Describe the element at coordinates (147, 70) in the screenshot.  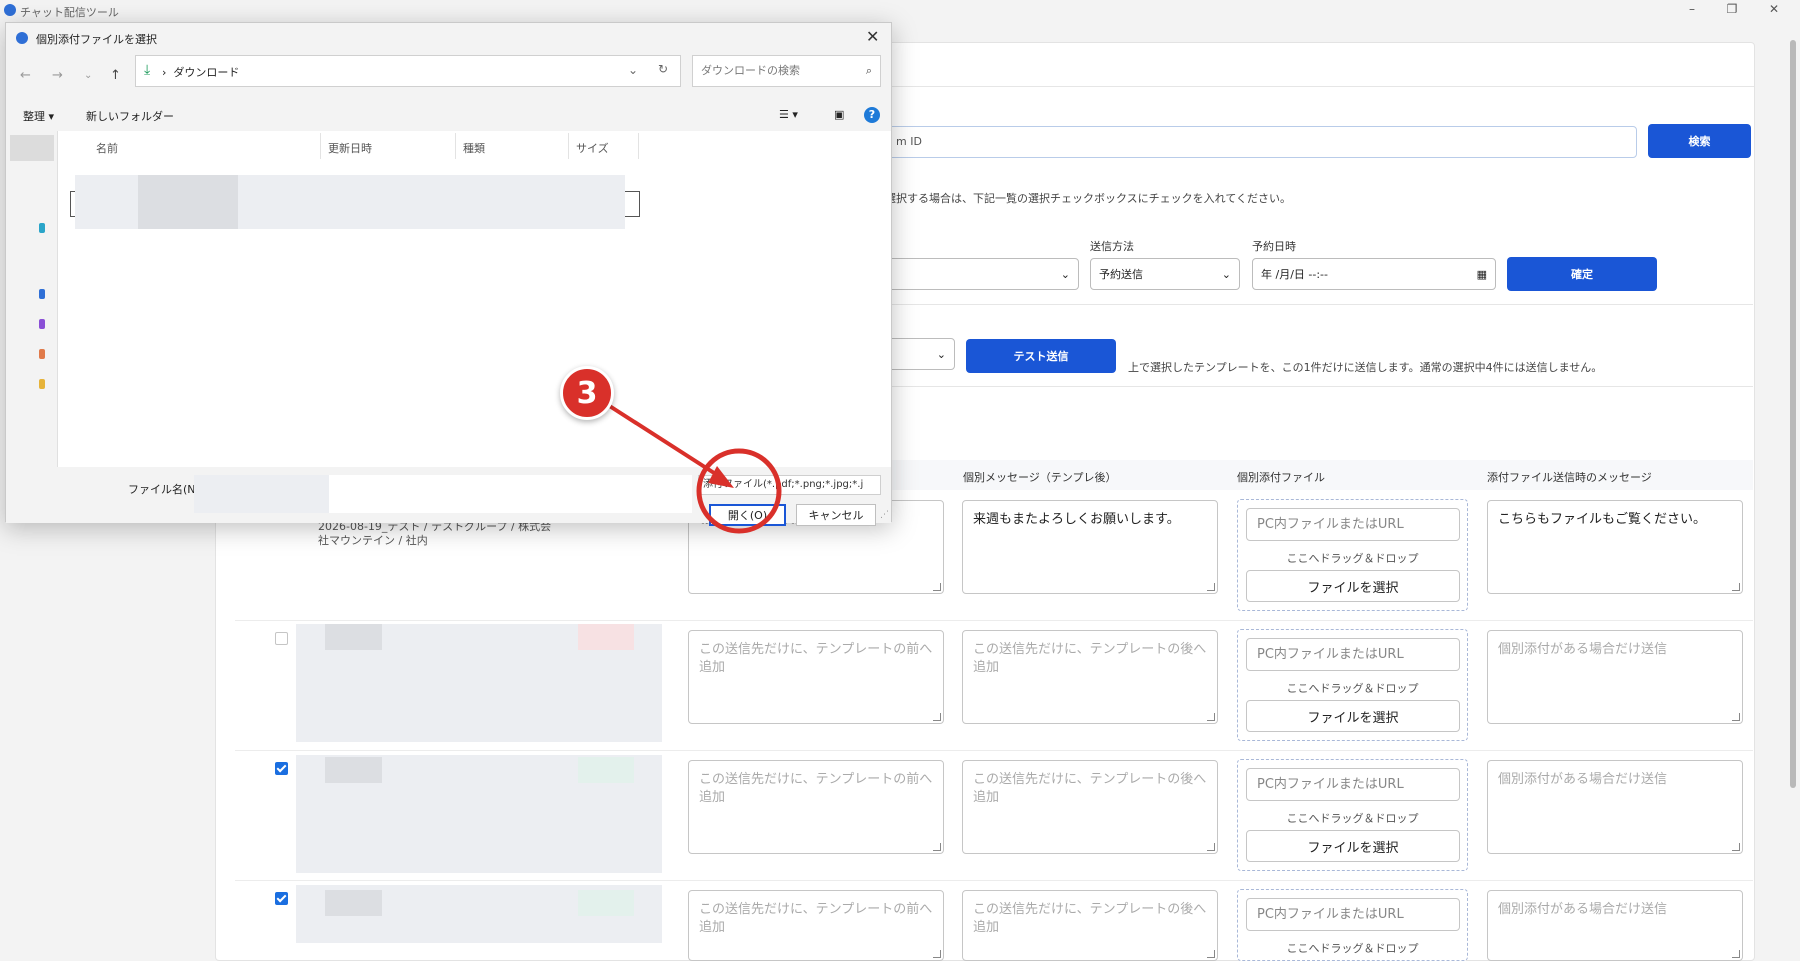
I see `download-icon: ⤓` at that location.